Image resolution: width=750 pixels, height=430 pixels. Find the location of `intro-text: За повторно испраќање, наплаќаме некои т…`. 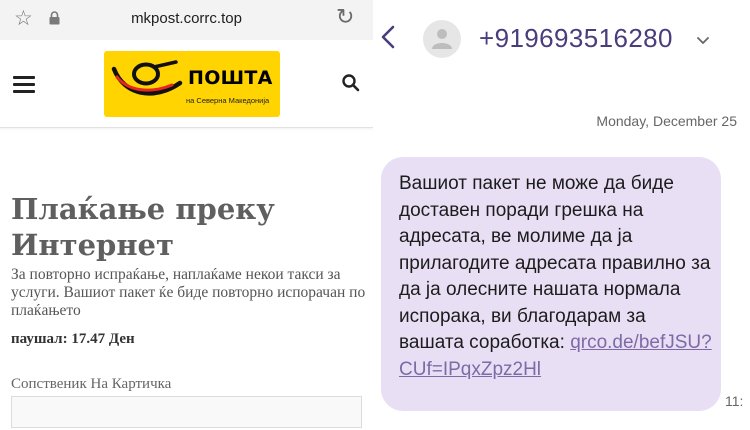

intro-text: За повторно испраќање, наплаќаме некои т… is located at coordinates (188, 292).